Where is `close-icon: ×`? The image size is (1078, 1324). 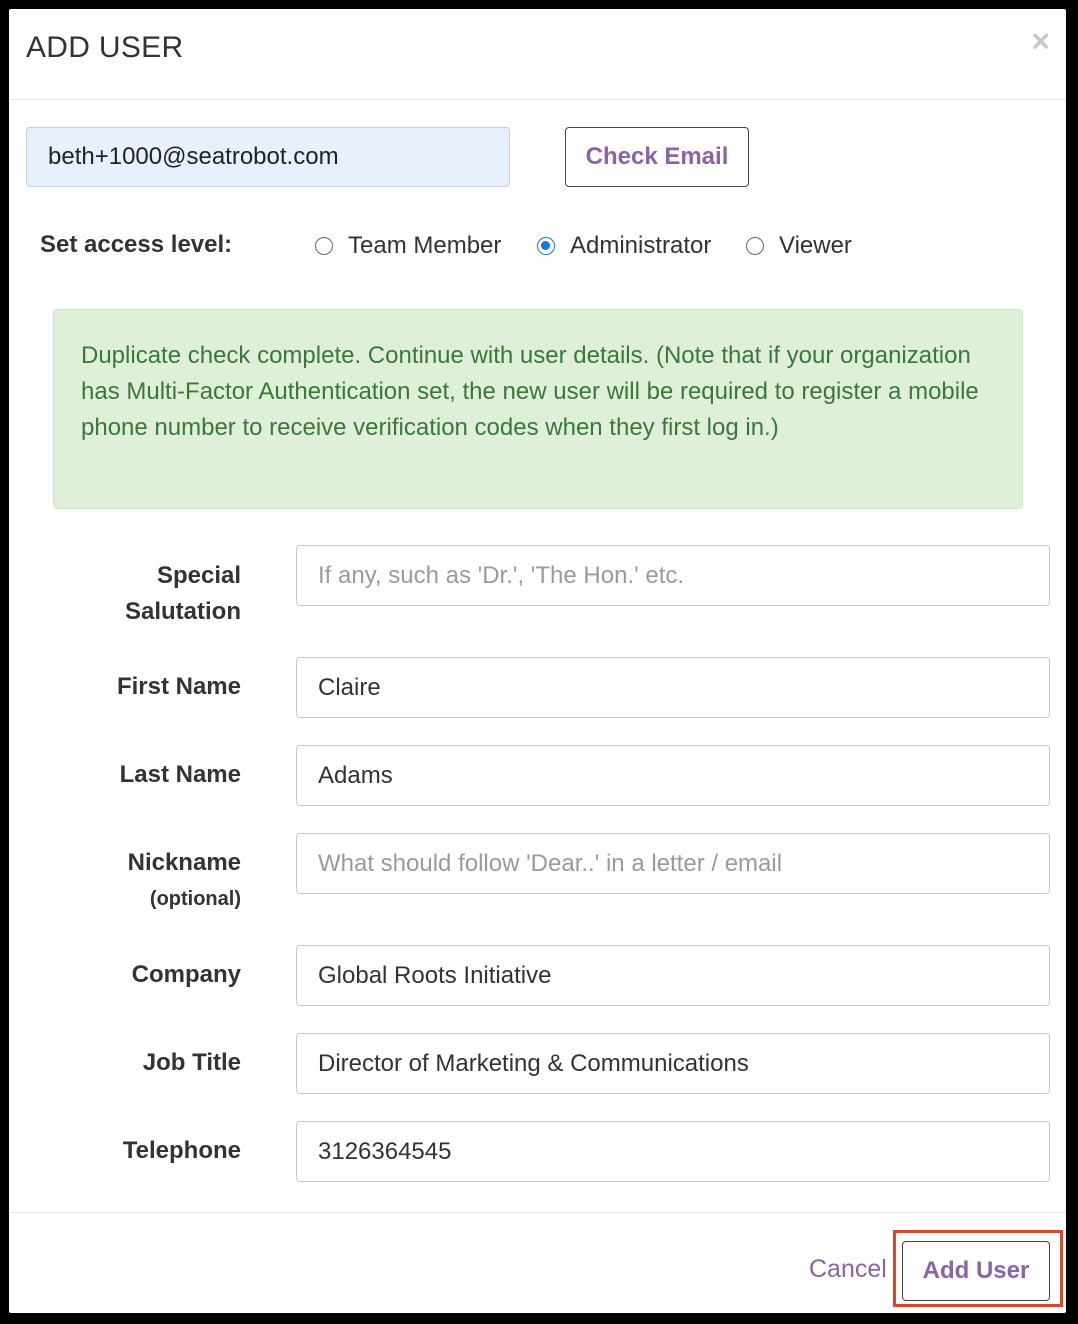 close-icon: × is located at coordinates (1040, 41).